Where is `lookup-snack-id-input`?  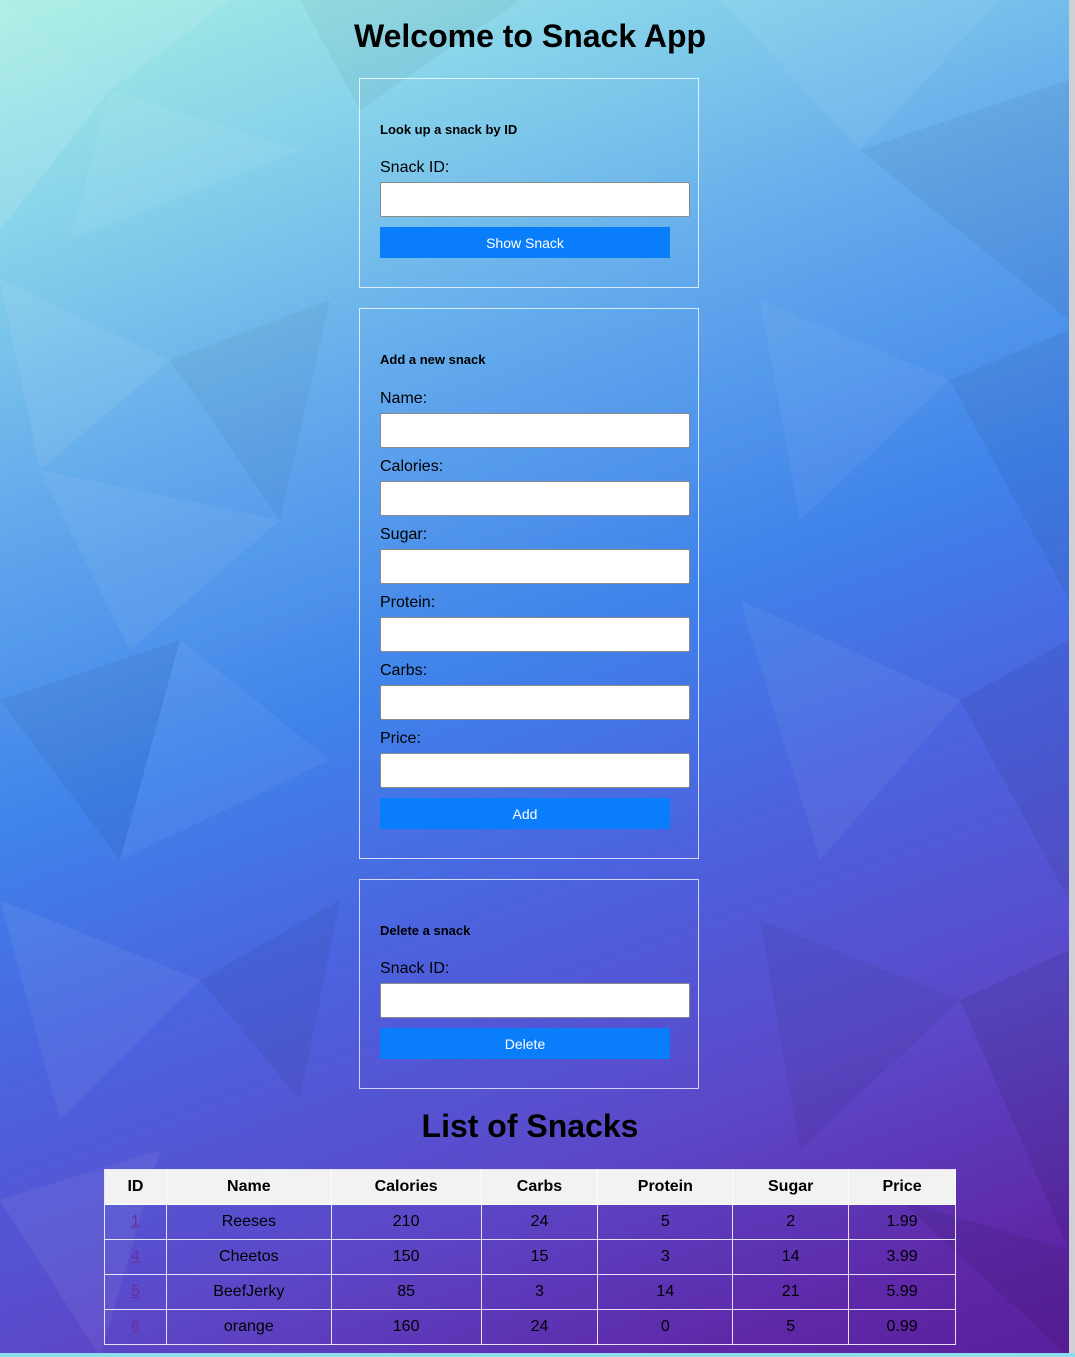 lookup-snack-id-input is located at coordinates (535, 199).